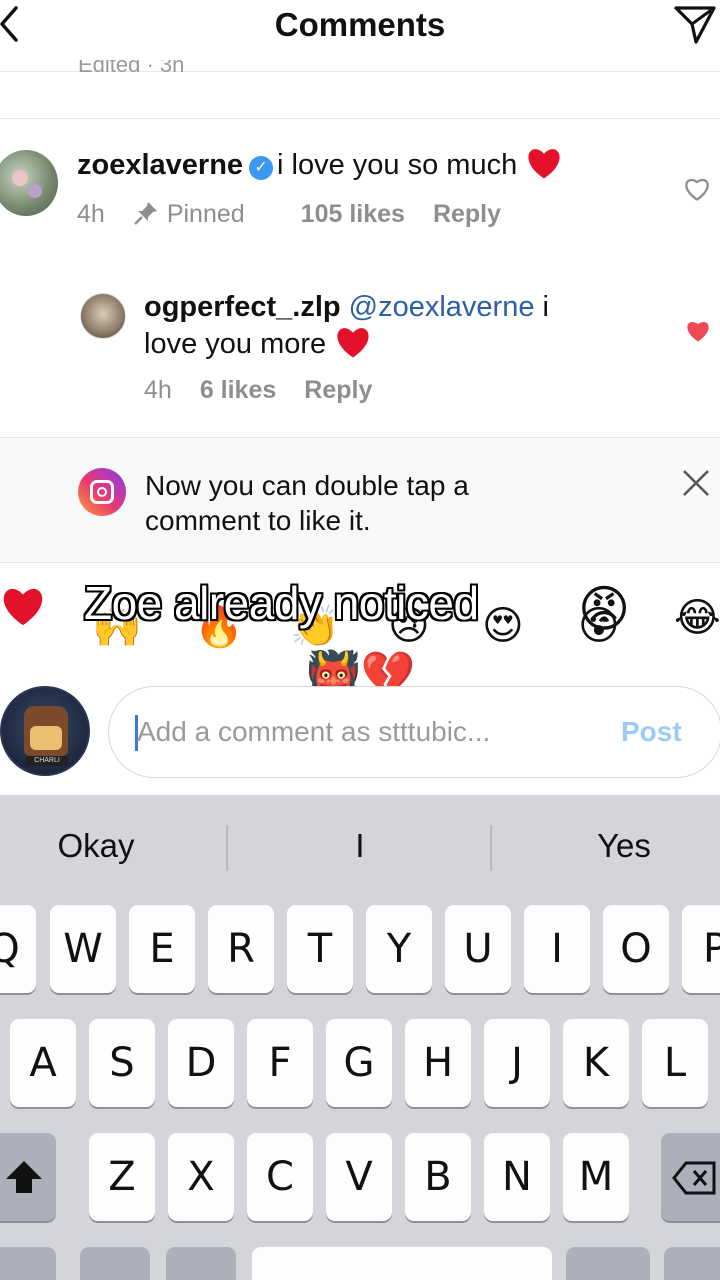  Describe the element at coordinates (122, 1177) in the screenshot. I see `key-z: Z` at that location.